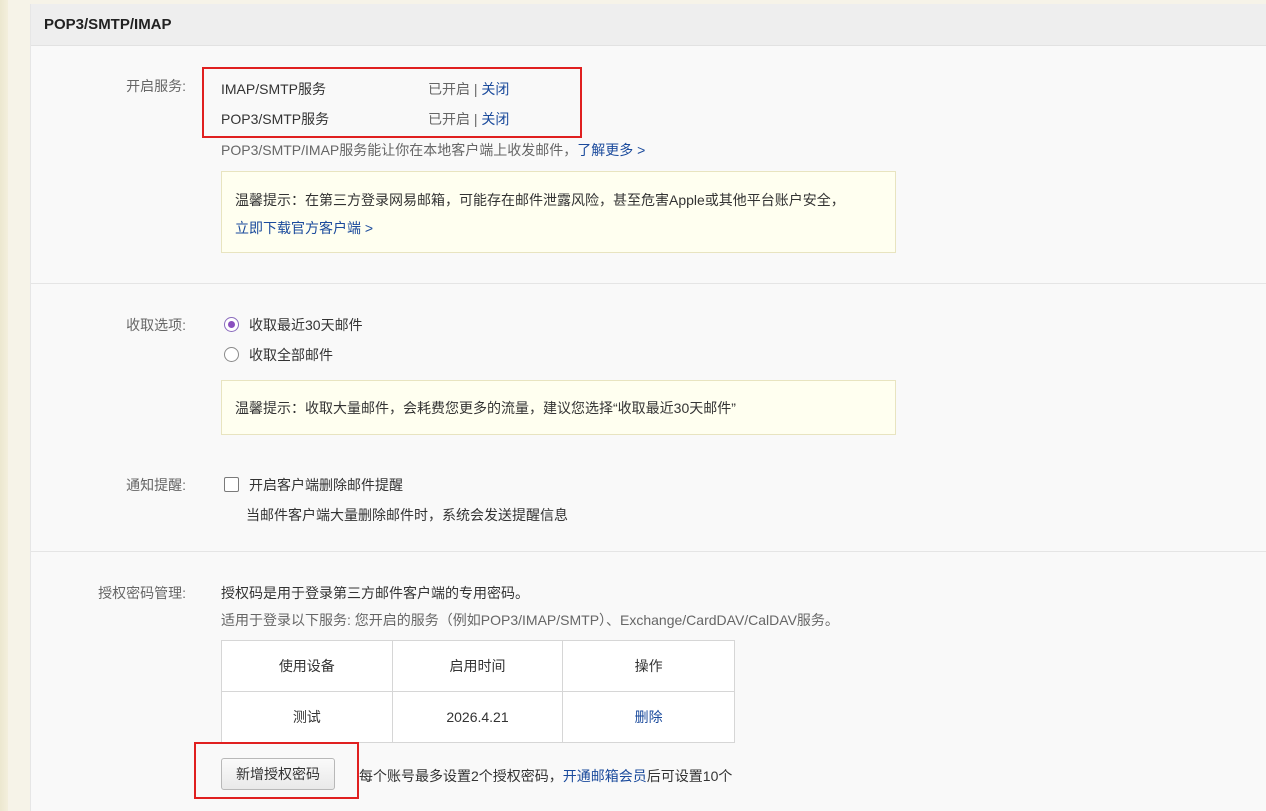 The image size is (1266, 811). What do you see at coordinates (274, 89) in the screenshot?
I see `service-name-imap: IMAP/SMTP服务` at bounding box center [274, 89].